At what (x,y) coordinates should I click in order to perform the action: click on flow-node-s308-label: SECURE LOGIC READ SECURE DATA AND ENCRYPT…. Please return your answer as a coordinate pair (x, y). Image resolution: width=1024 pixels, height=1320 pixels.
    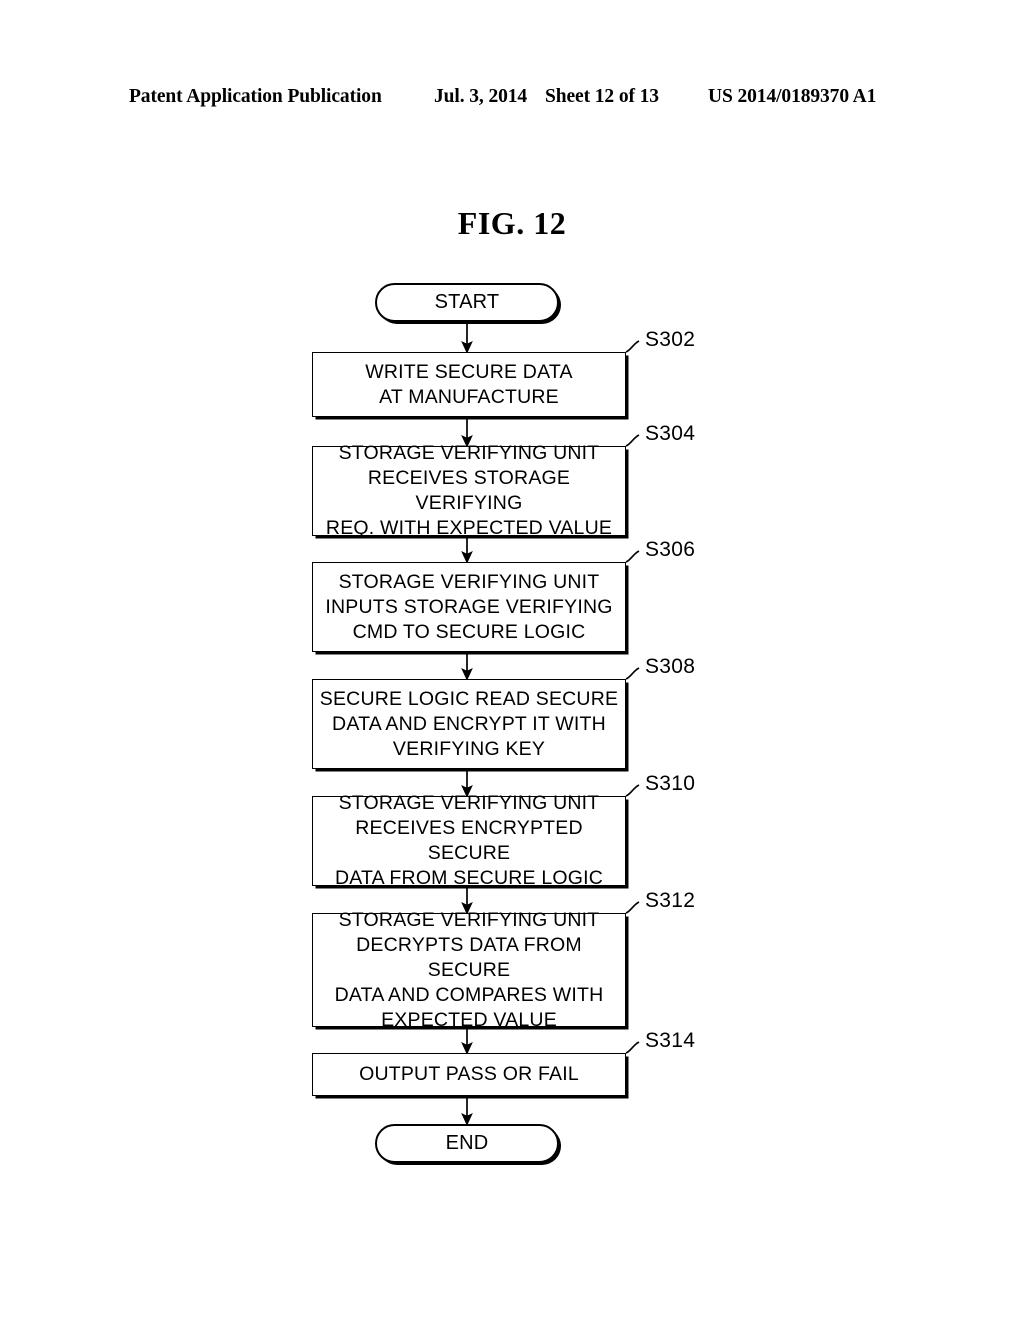
    Looking at the image, I should click on (469, 723).